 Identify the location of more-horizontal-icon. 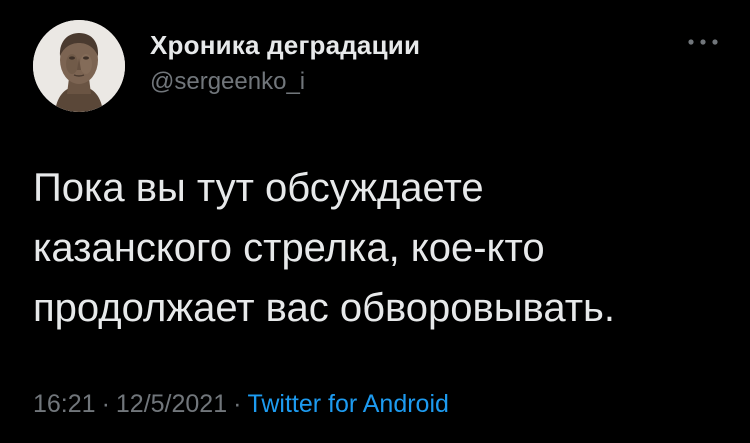
(703, 42).